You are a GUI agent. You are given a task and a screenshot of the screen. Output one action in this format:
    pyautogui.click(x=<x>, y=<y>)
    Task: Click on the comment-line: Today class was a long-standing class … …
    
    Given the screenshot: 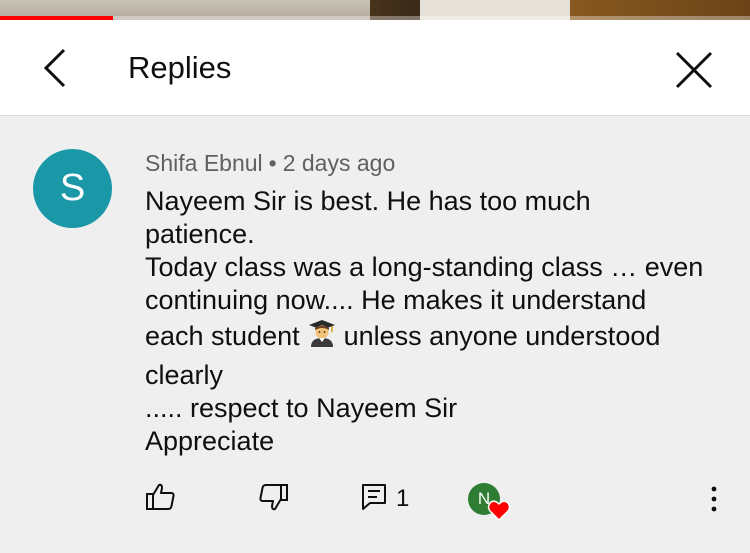 What is the action you would take?
    pyautogui.click(x=424, y=267)
    